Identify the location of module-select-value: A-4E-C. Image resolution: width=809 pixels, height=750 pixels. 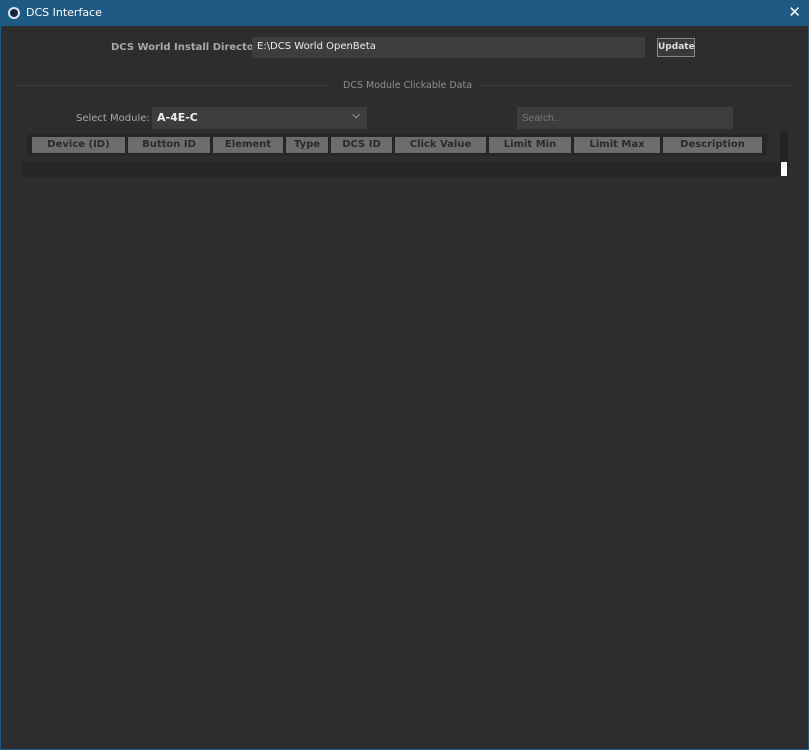
(177, 117).